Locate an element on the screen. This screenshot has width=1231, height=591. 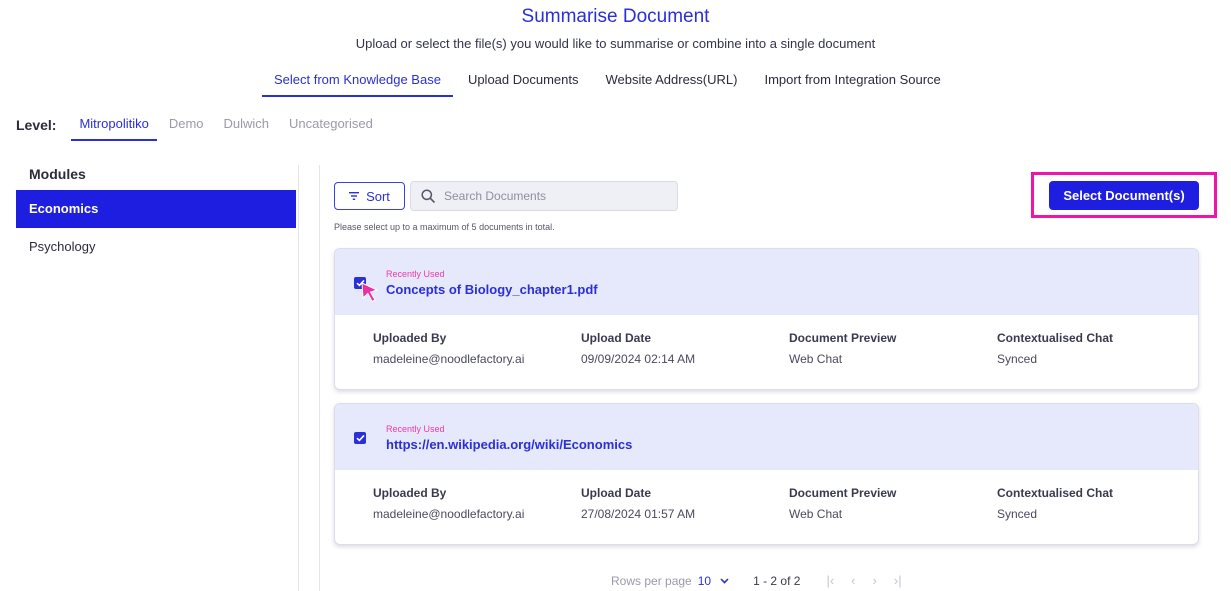
select-documents-button: Select Document(s) is located at coordinates (1124, 195).